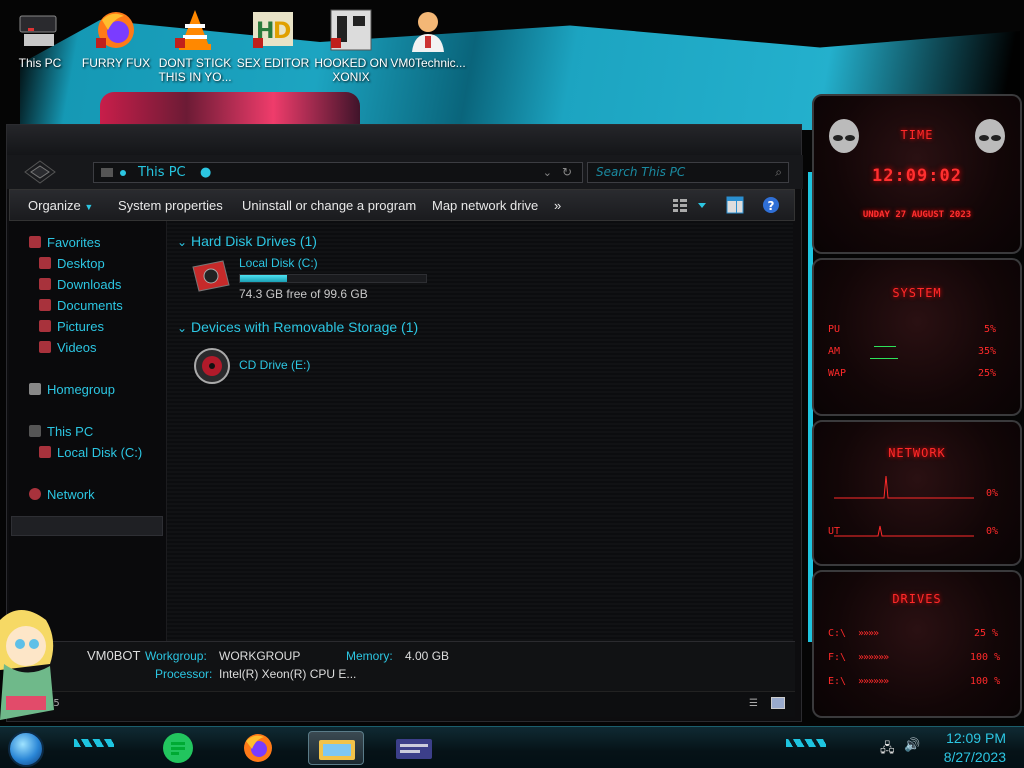 The height and width of the screenshot is (768, 1024). I want to click on net-out-label: UT, so click(834, 531).